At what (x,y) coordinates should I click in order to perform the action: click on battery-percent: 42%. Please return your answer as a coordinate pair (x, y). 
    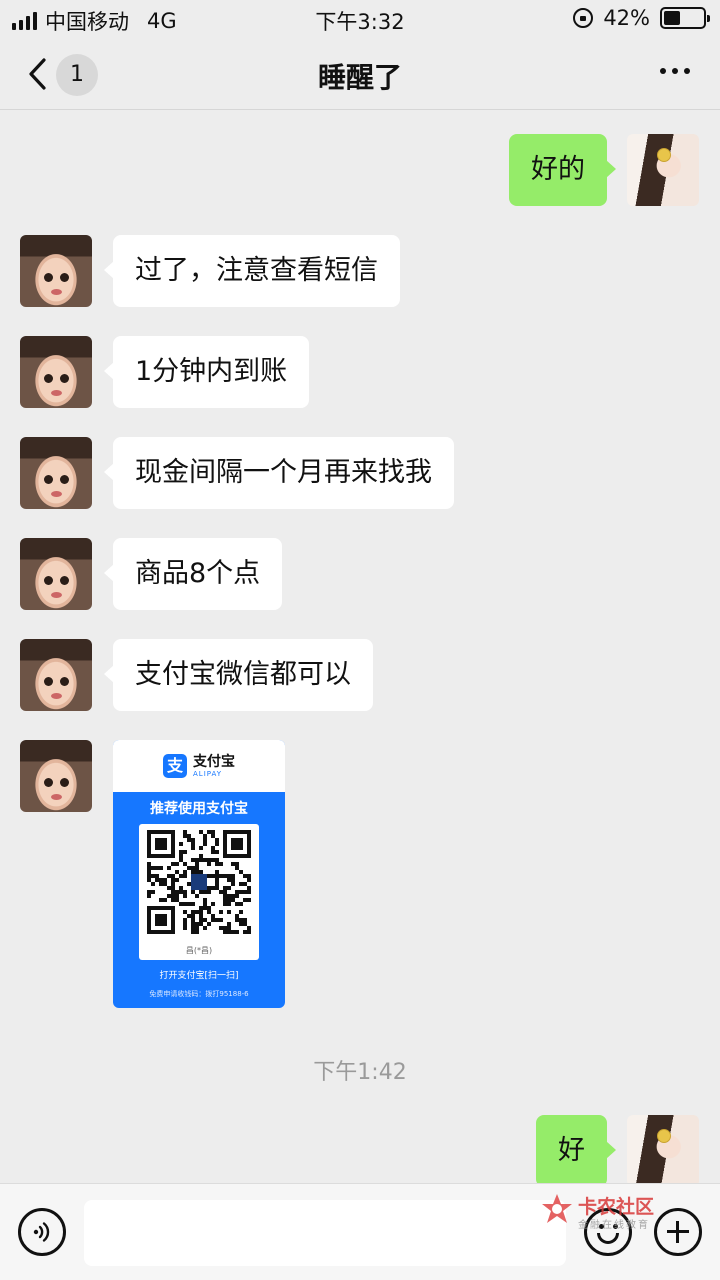
    Looking at the image, I should click on (626, 18).